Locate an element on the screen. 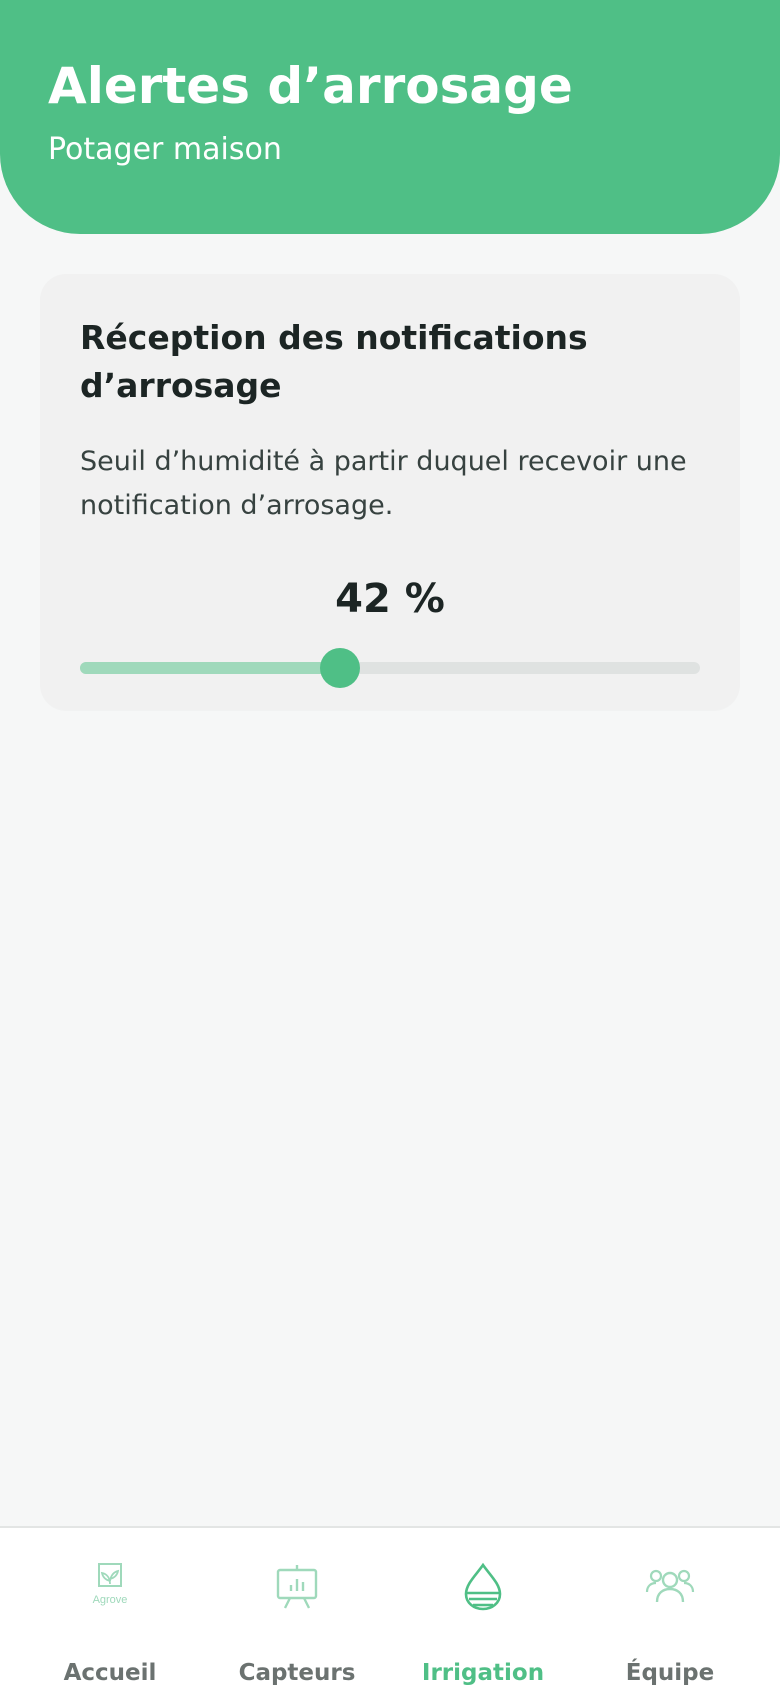  nav-label-irrigation: Irrigation is located at coordinates (483, 1673).